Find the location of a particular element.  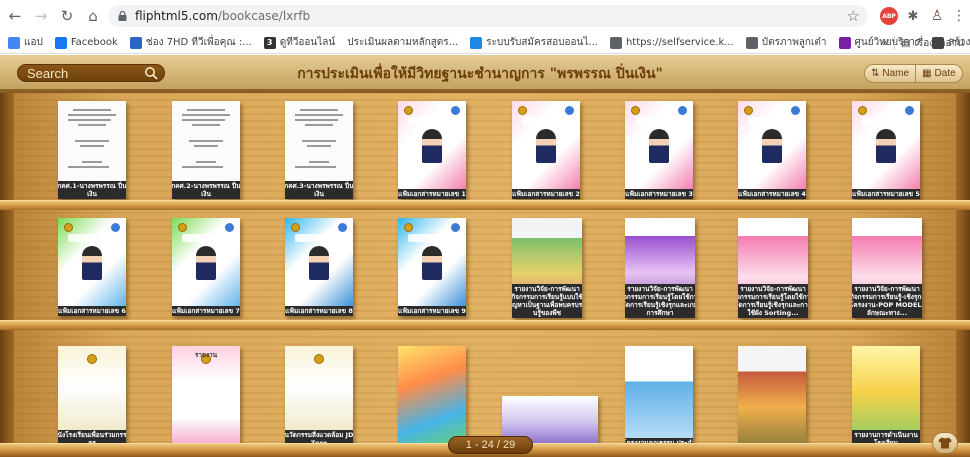

book-item: กคศ.2-นางพรพรรณ ปิ่นเงิน is located at coordinates (206, 150).